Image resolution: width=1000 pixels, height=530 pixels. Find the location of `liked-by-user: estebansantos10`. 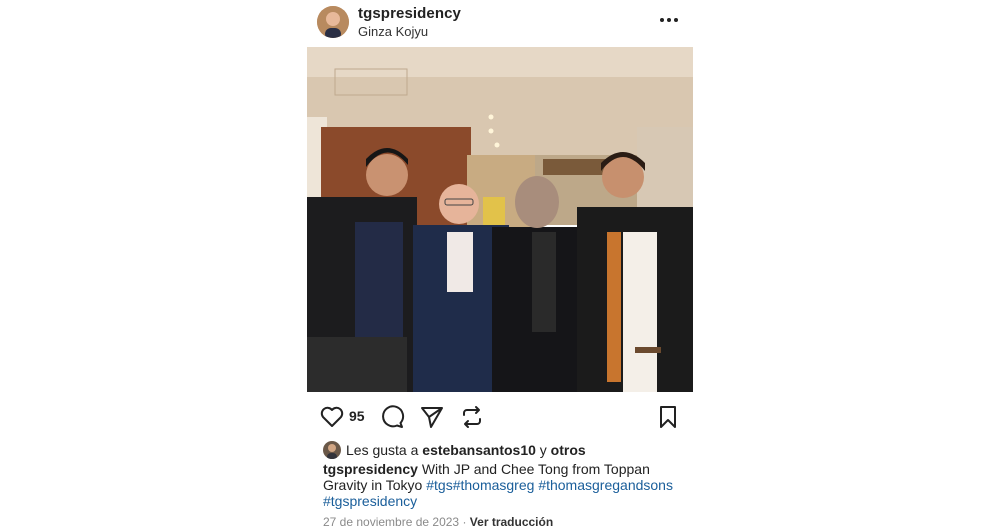

liked-by-user: estebansantos10 is located at coordinates (479, 450).